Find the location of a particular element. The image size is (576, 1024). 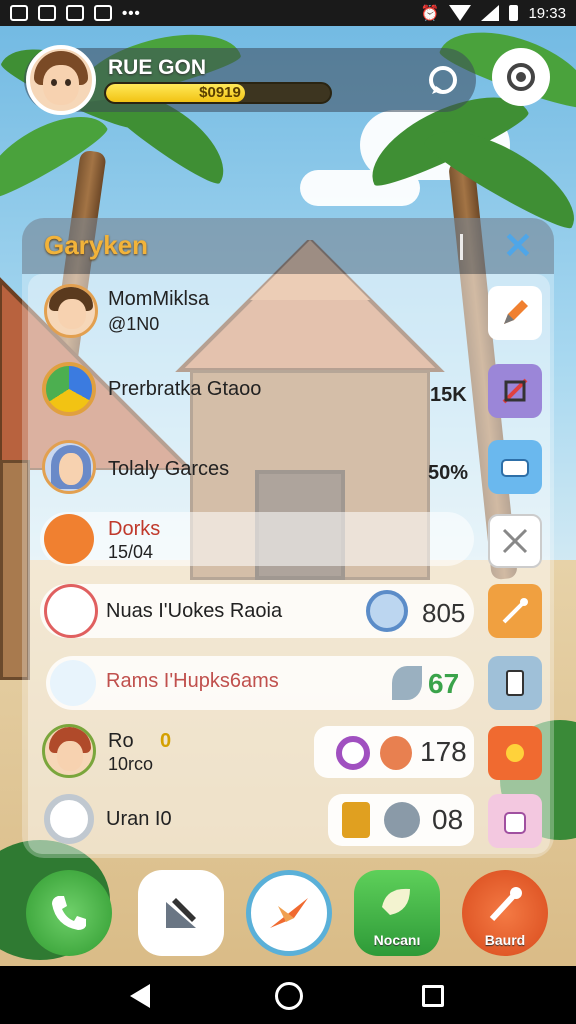

player-avatar is located at coordinates (61, 80).